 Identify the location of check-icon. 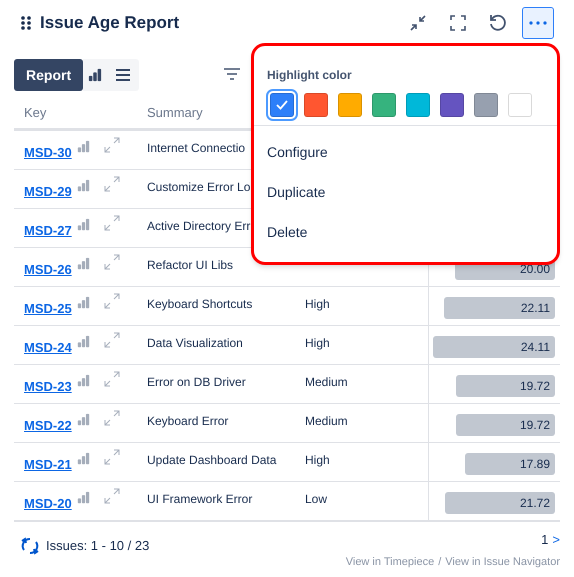
(282, 105).